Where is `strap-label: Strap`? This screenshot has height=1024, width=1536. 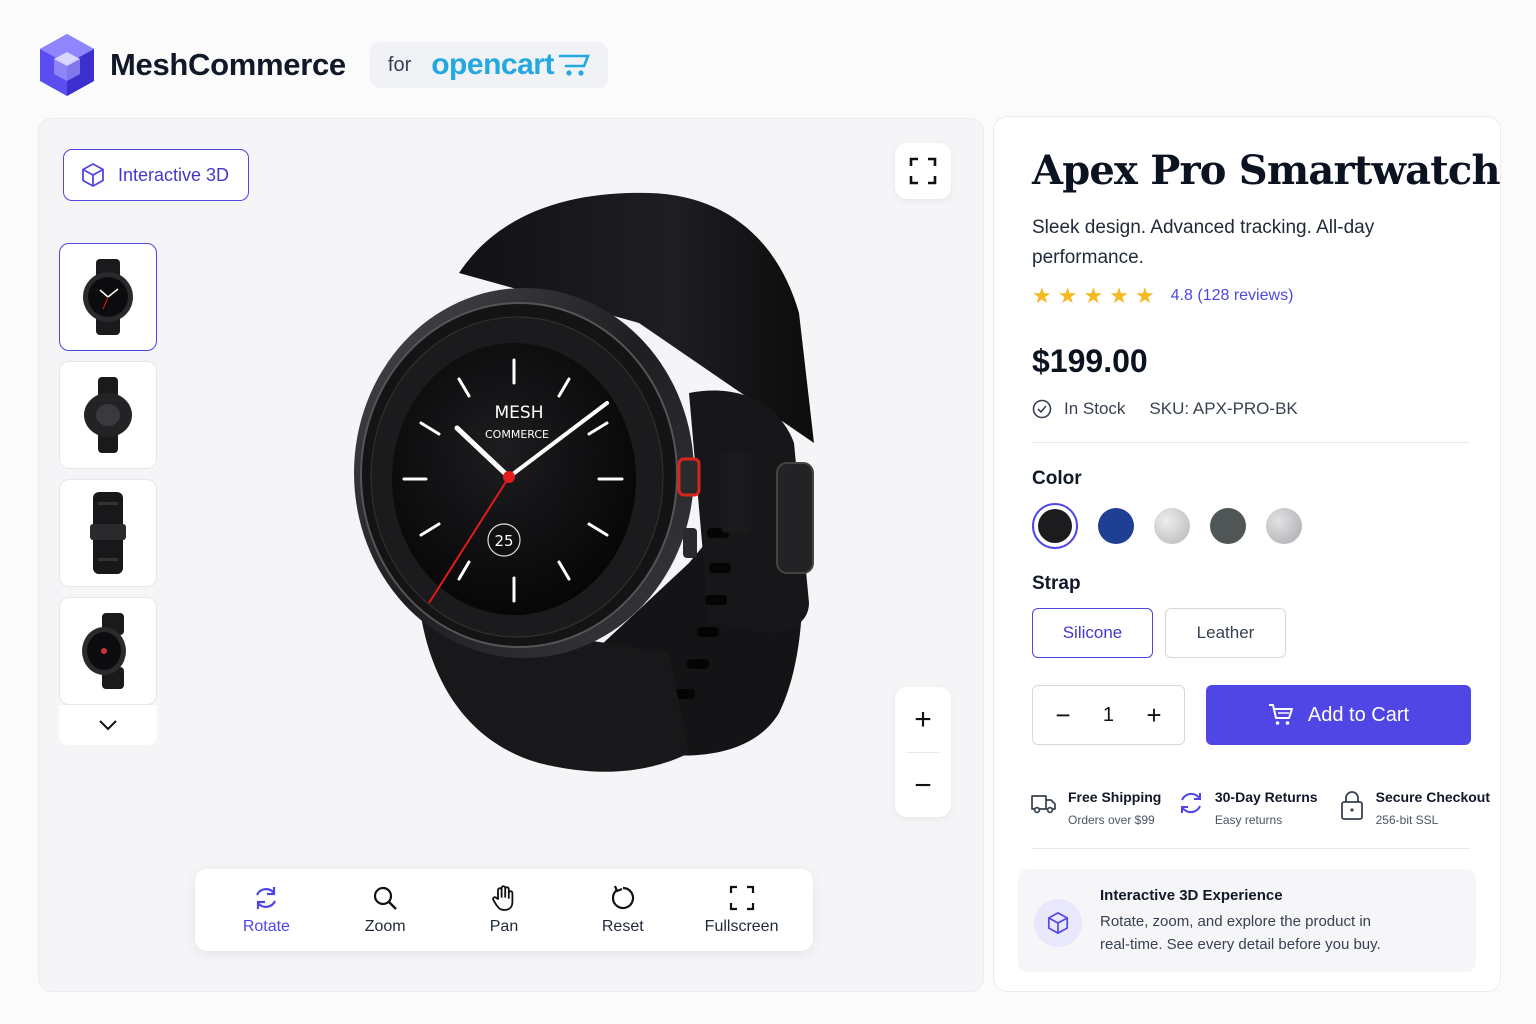
strap-label: Strap is located at coordinates (1056, 583).